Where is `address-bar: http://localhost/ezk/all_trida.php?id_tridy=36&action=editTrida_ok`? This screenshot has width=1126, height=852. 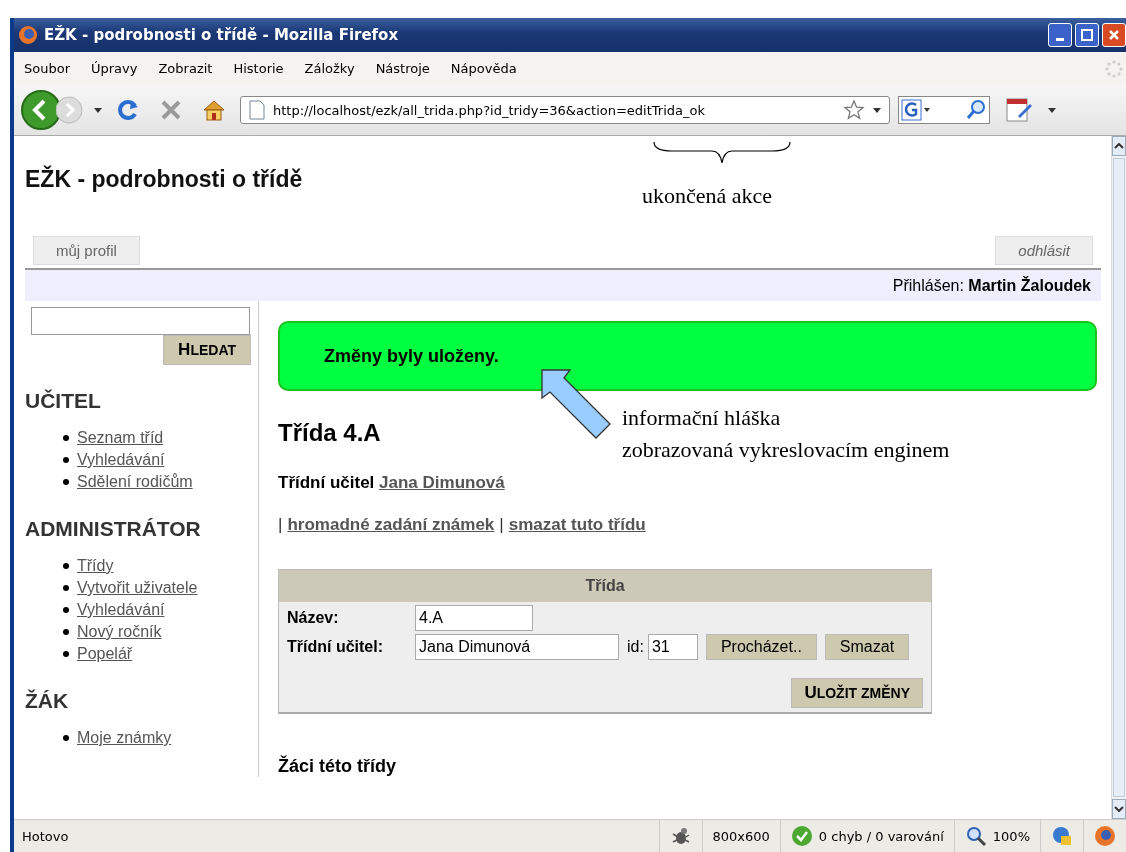 address-bar: http://localhost/ezk/all_trida.php?id_tridy=36&action=editTrida_ok is located at coordinates (565, 110).